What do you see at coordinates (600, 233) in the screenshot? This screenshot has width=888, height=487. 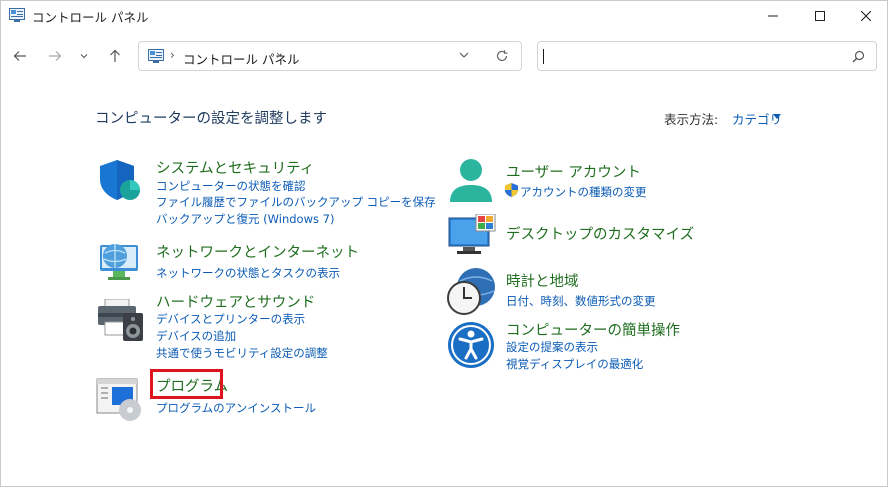 I see `category-title: デスクトップのカスタマイズ` at bounding box center [600, 233].